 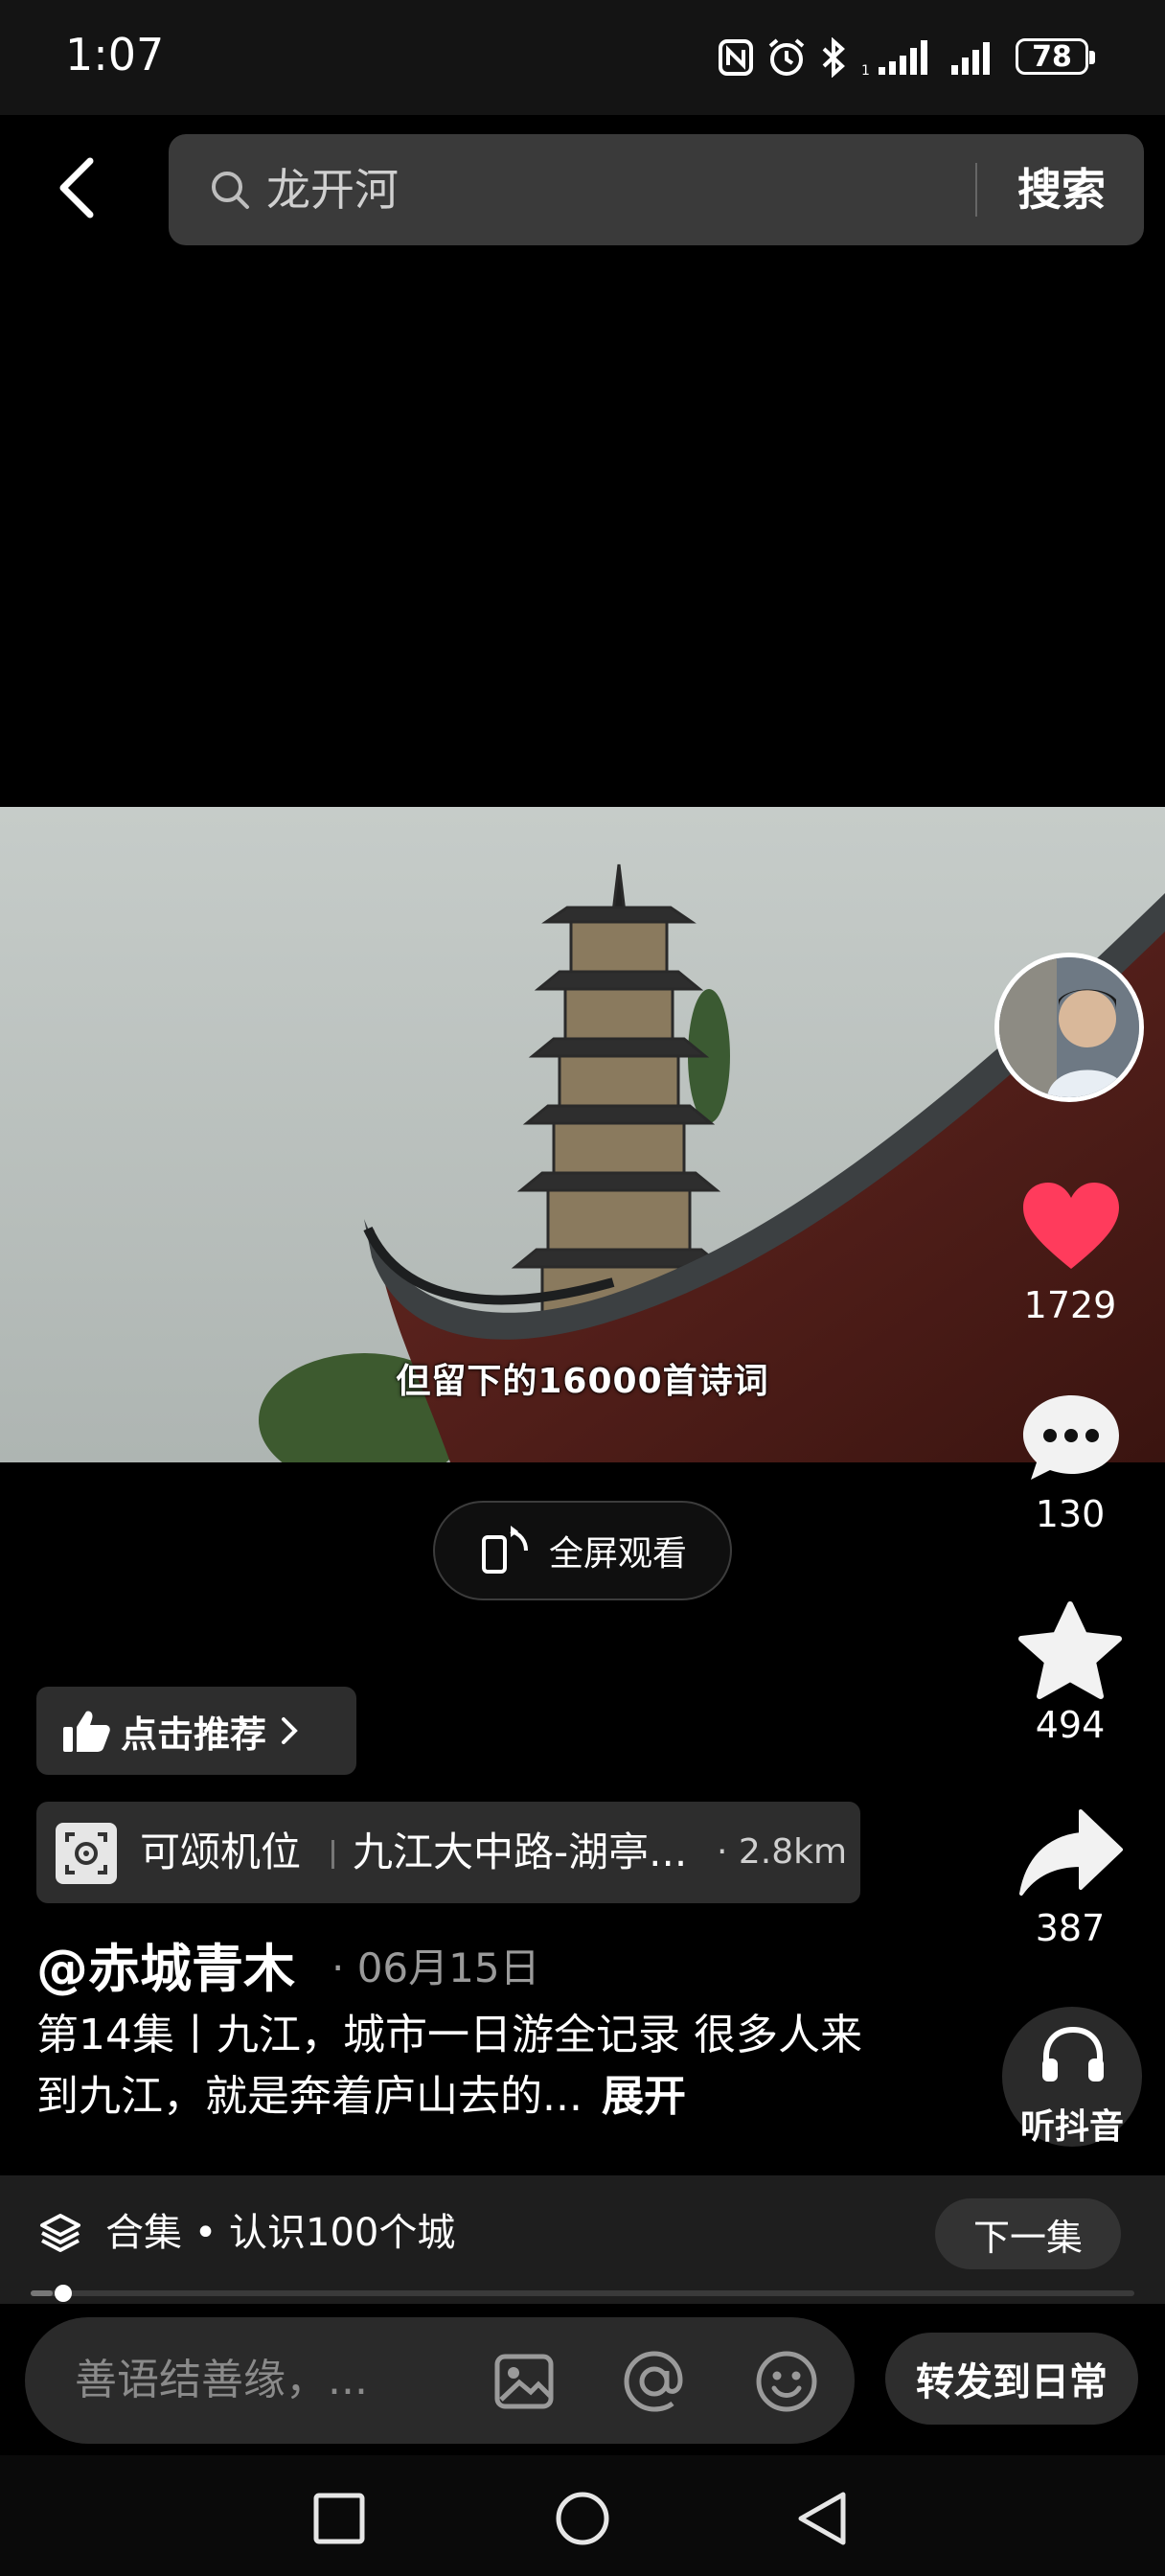 What do you see at coordinates (782, 1852) in the screenshot?
I see `location-distance: · 2.8km` at bounding box center [782, 1852].